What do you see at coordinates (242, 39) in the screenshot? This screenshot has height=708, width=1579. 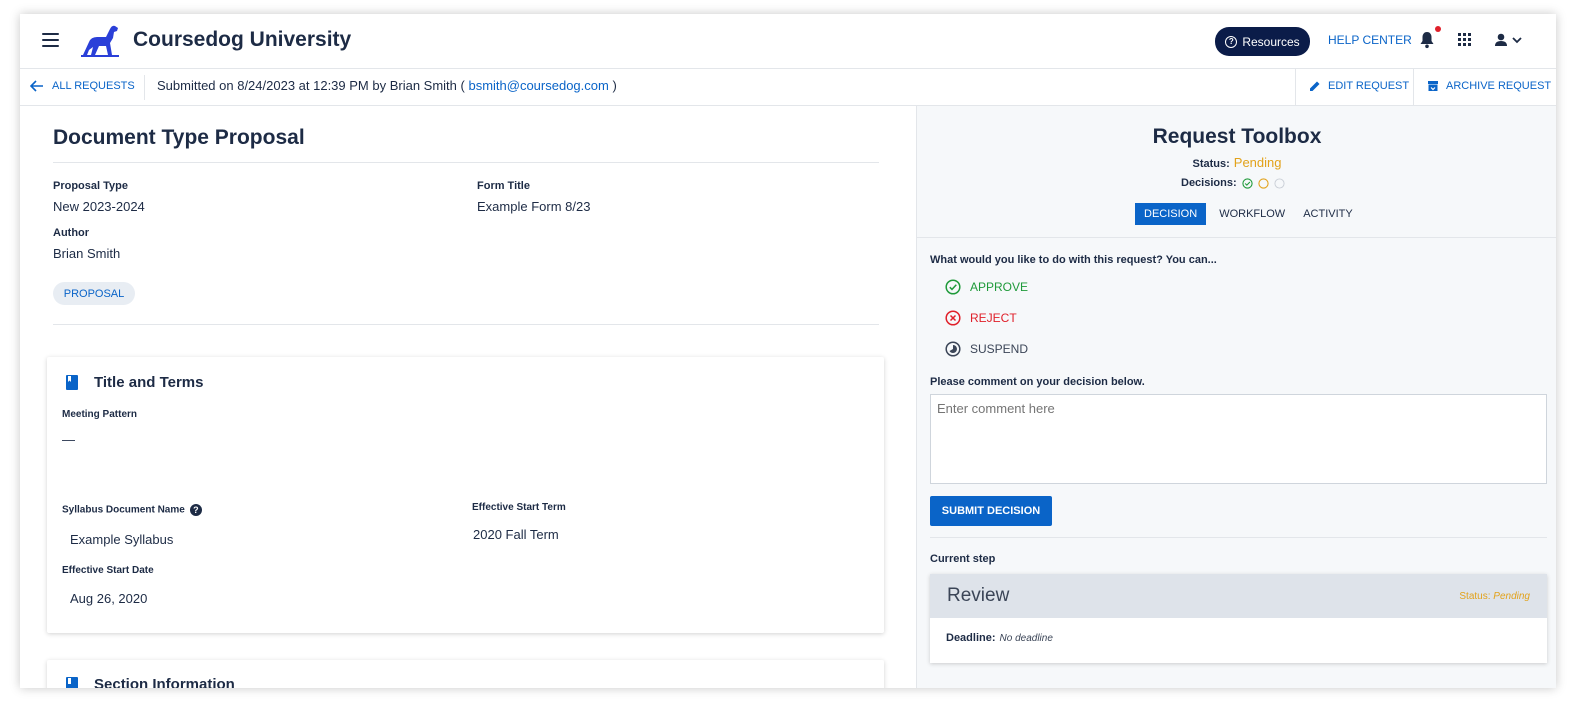 I see `brand-title: Coursedog University` at bounding box center [242, 39].